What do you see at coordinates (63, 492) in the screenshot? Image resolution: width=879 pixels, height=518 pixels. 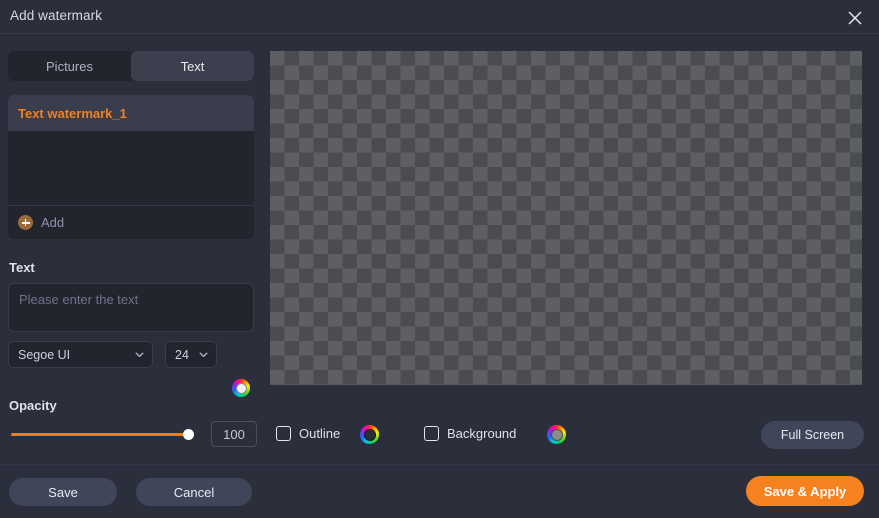 I see `save-button: Save` at bounding box center [63, 492].